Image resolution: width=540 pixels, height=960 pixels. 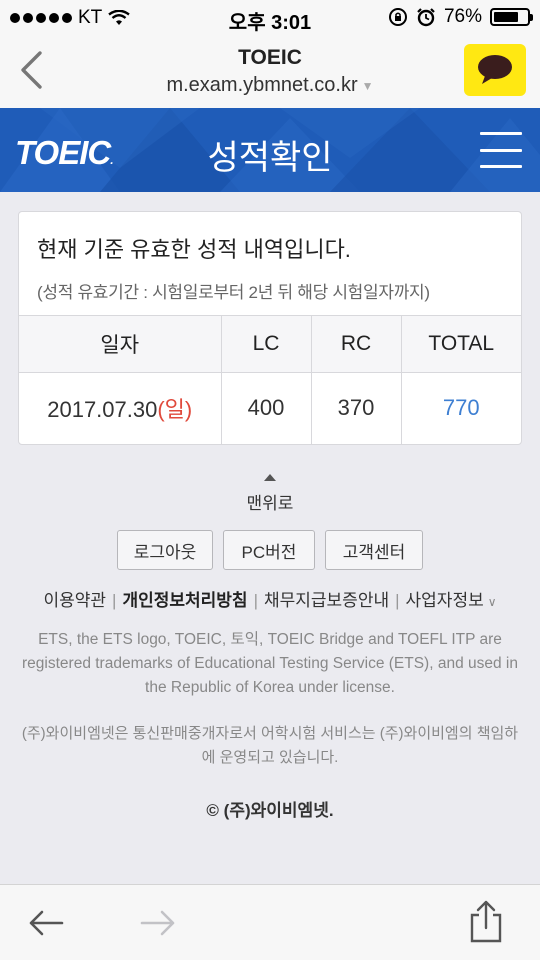 I want to click on day-of-week: (일), so click(x=175, y=410).